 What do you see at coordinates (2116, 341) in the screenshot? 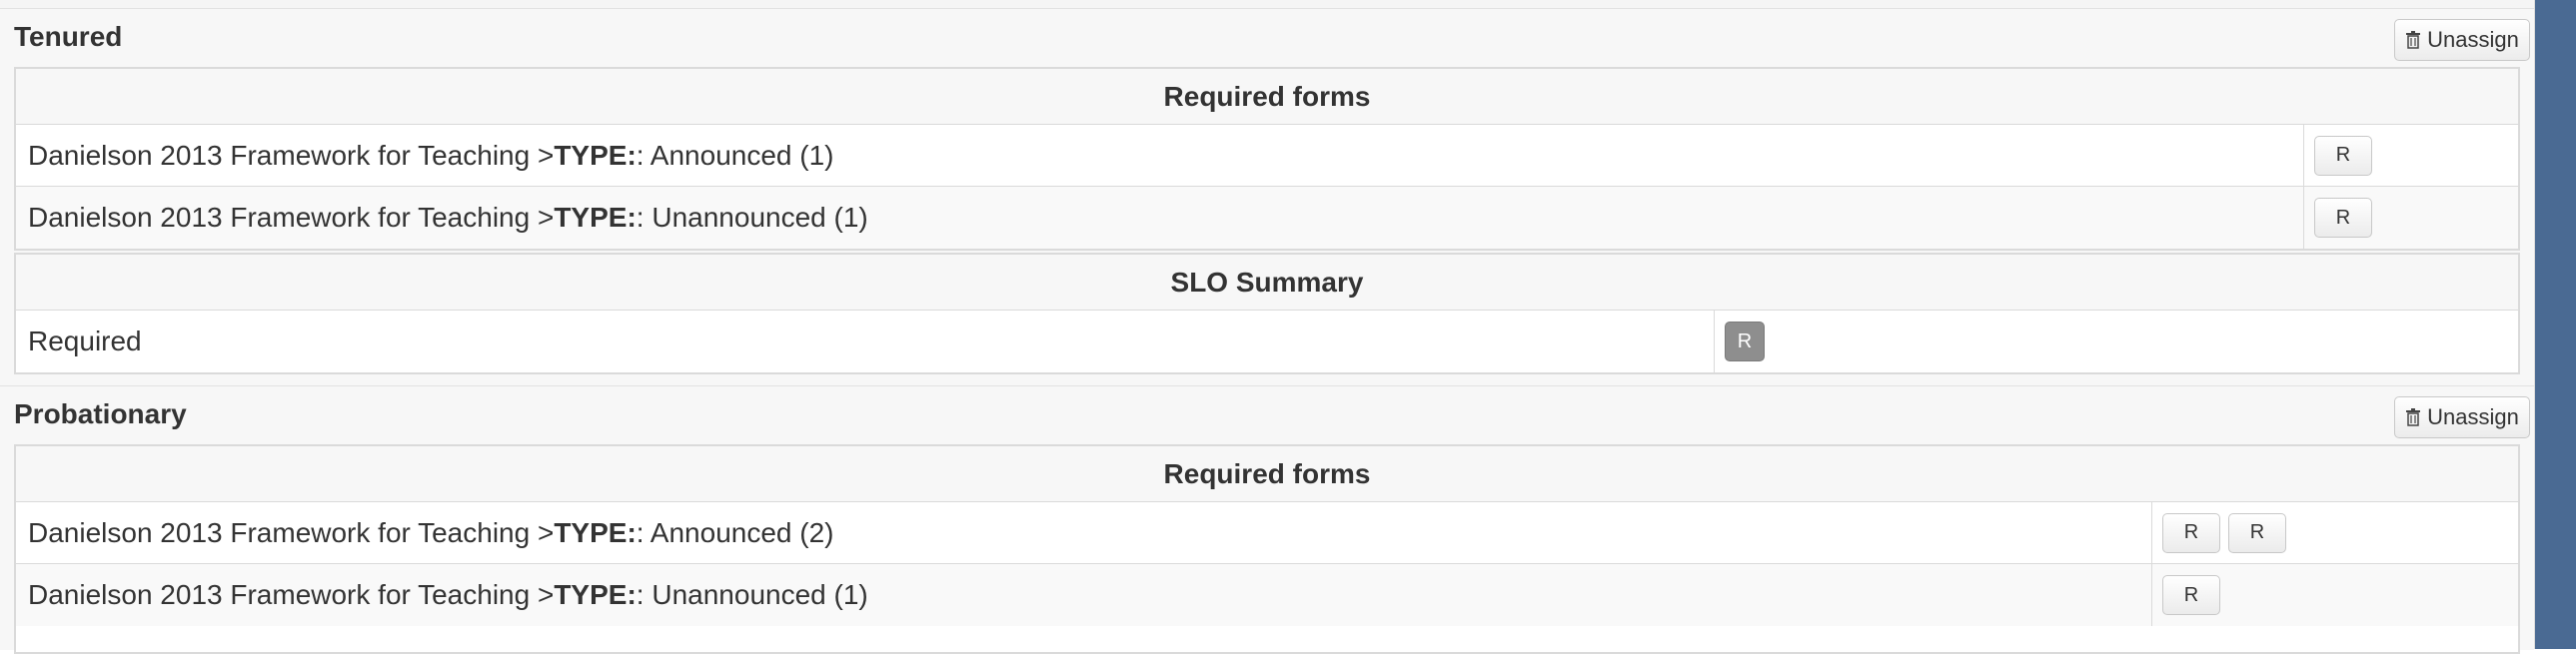
I see `slo-actions: R` at bounding box center [2116, 341].